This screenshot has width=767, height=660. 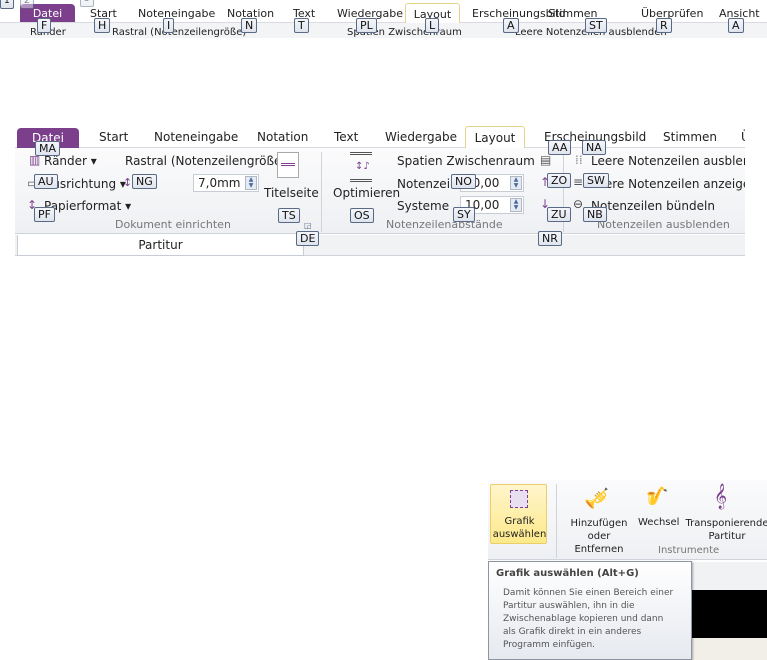 What do you see at coordinates (599, 536) in the screenshot?
I see `hinzufuegen-button: Hinzufügen oder Entfernen` at bounding box center [599, 536].